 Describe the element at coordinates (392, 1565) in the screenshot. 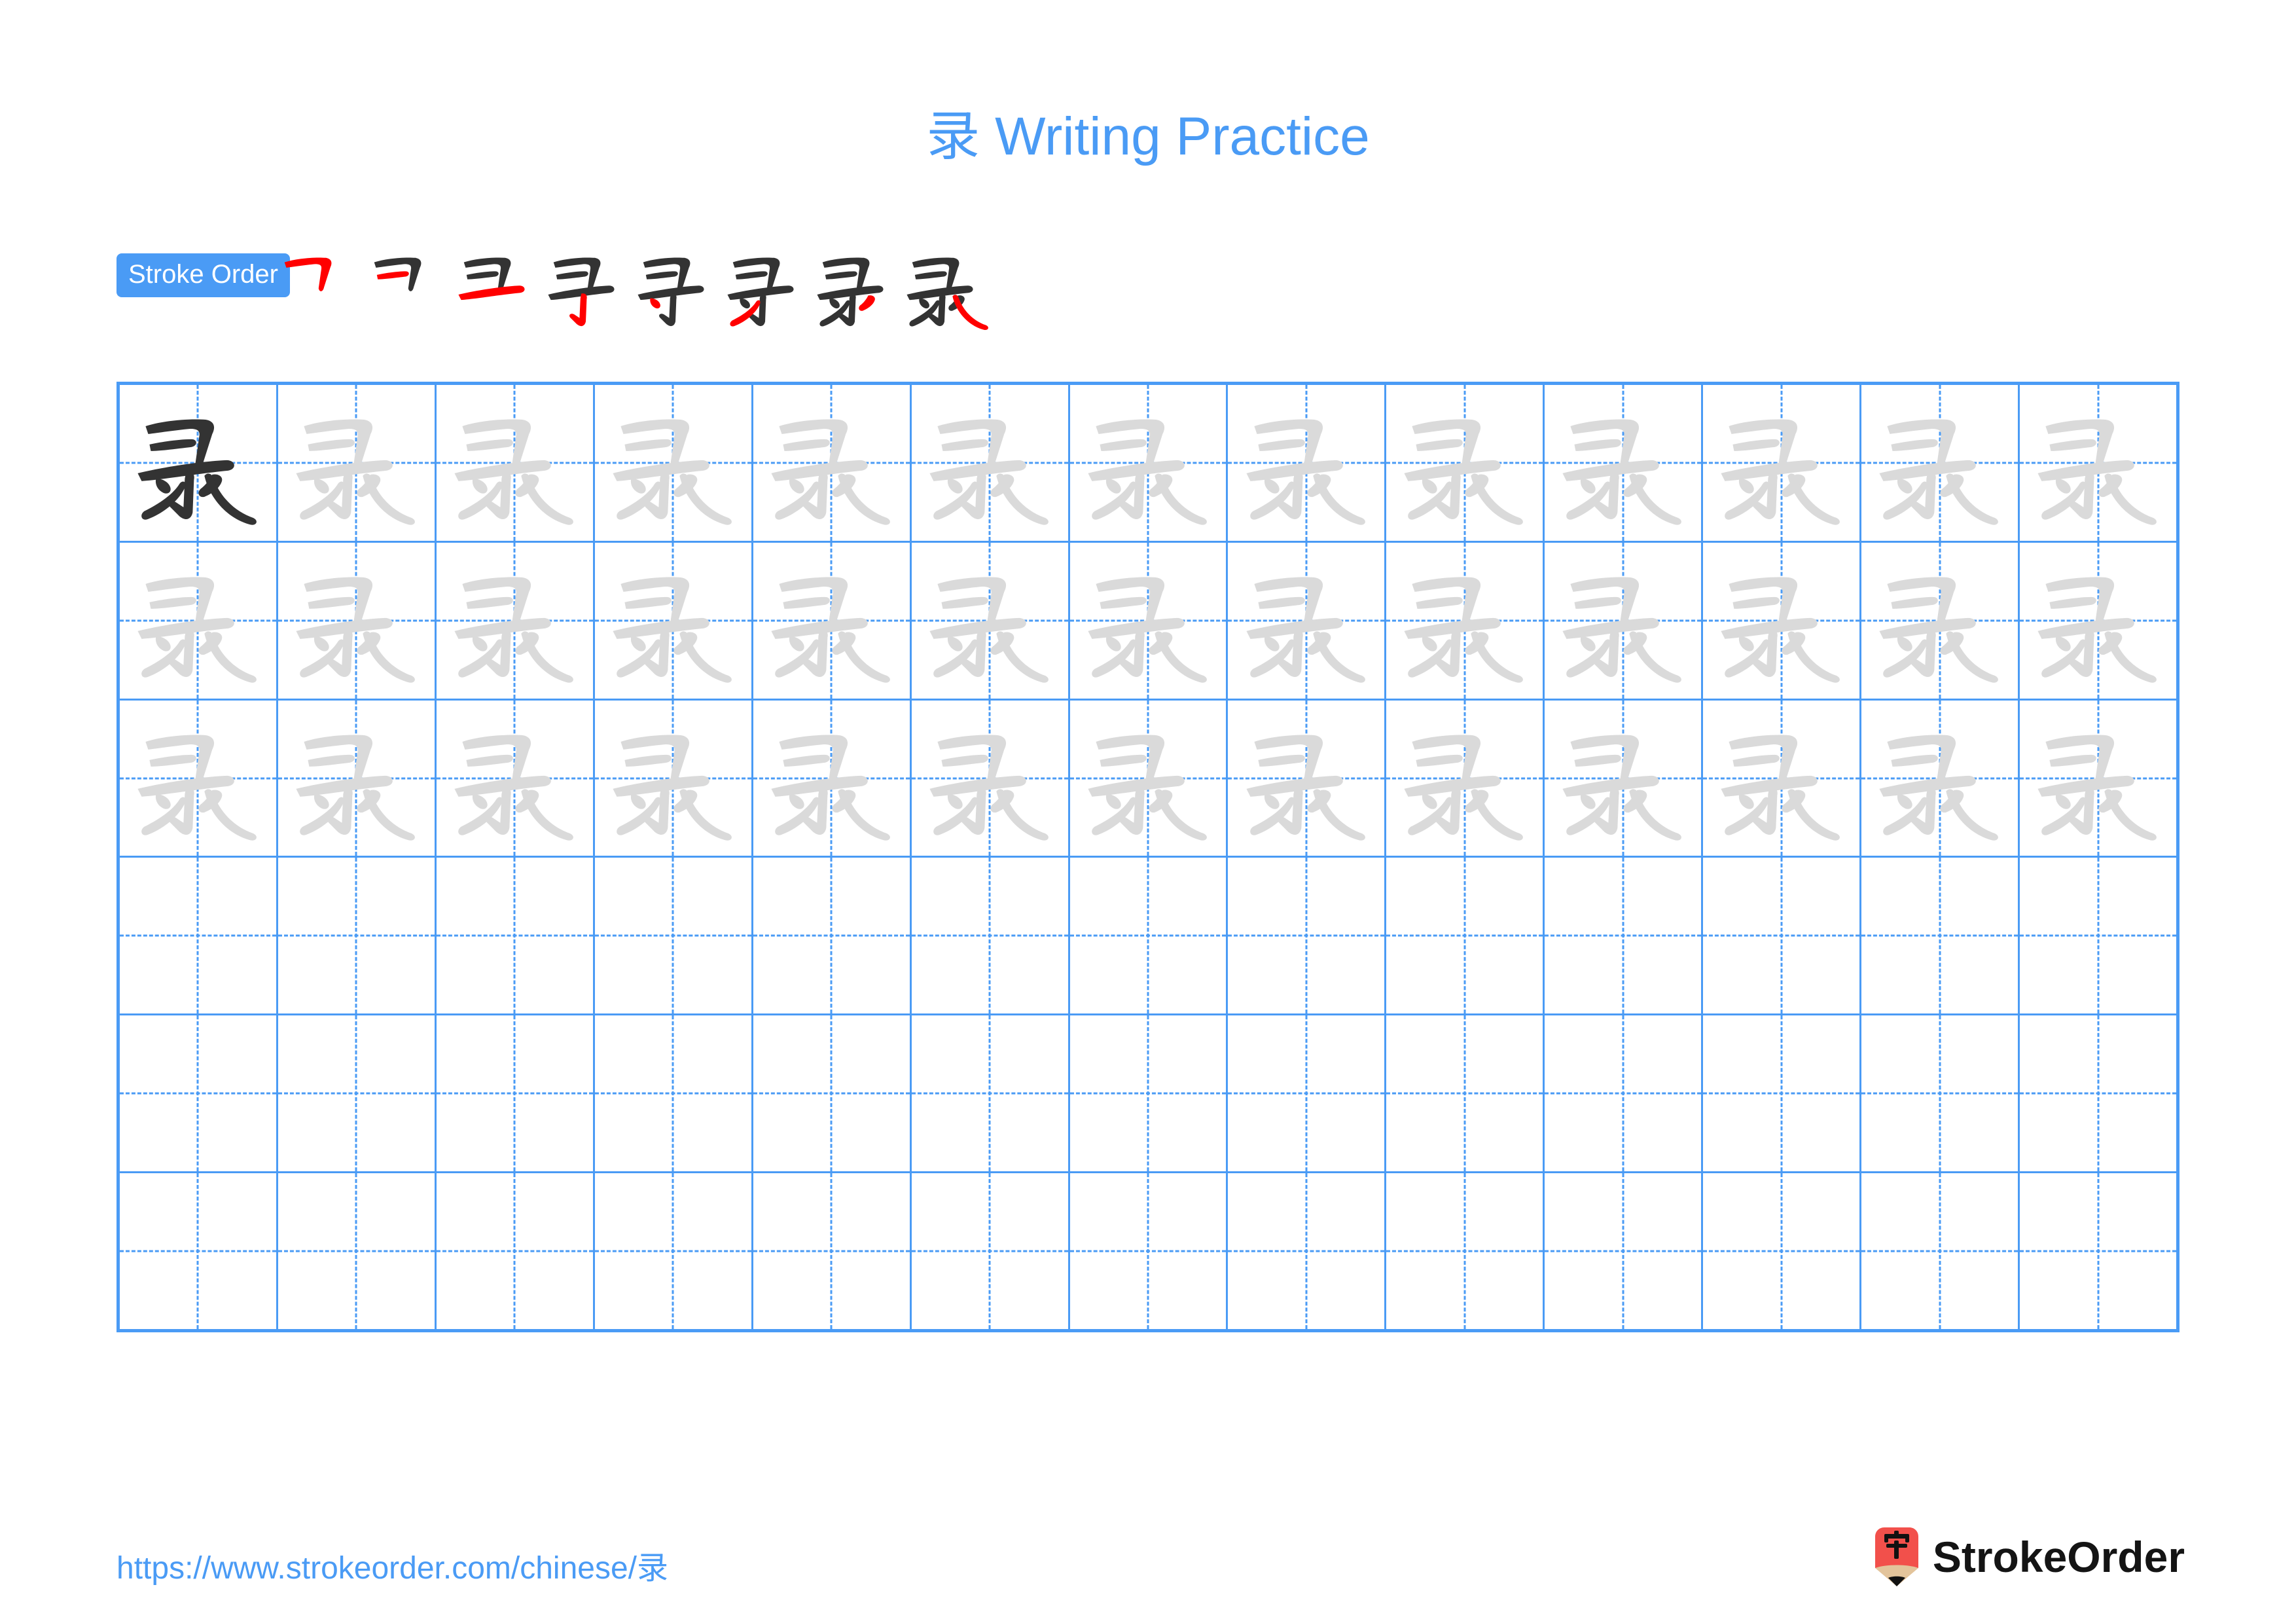

I see `source-url-link: https://www.strokeorder.com/chinese/录` at that location.